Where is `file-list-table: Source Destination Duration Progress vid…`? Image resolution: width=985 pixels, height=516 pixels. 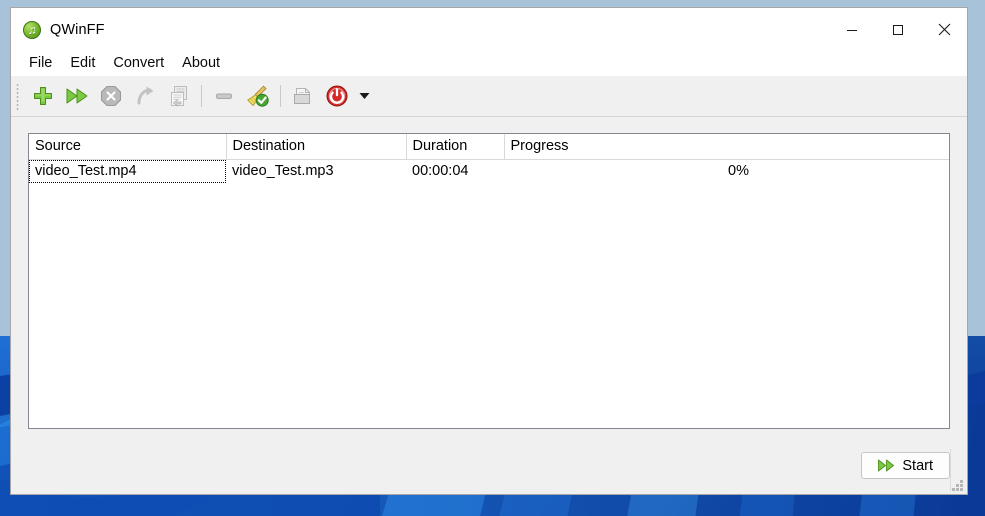 file-list-table: Source Destination Duration Progress vid… is located at coordinates (489, 158).